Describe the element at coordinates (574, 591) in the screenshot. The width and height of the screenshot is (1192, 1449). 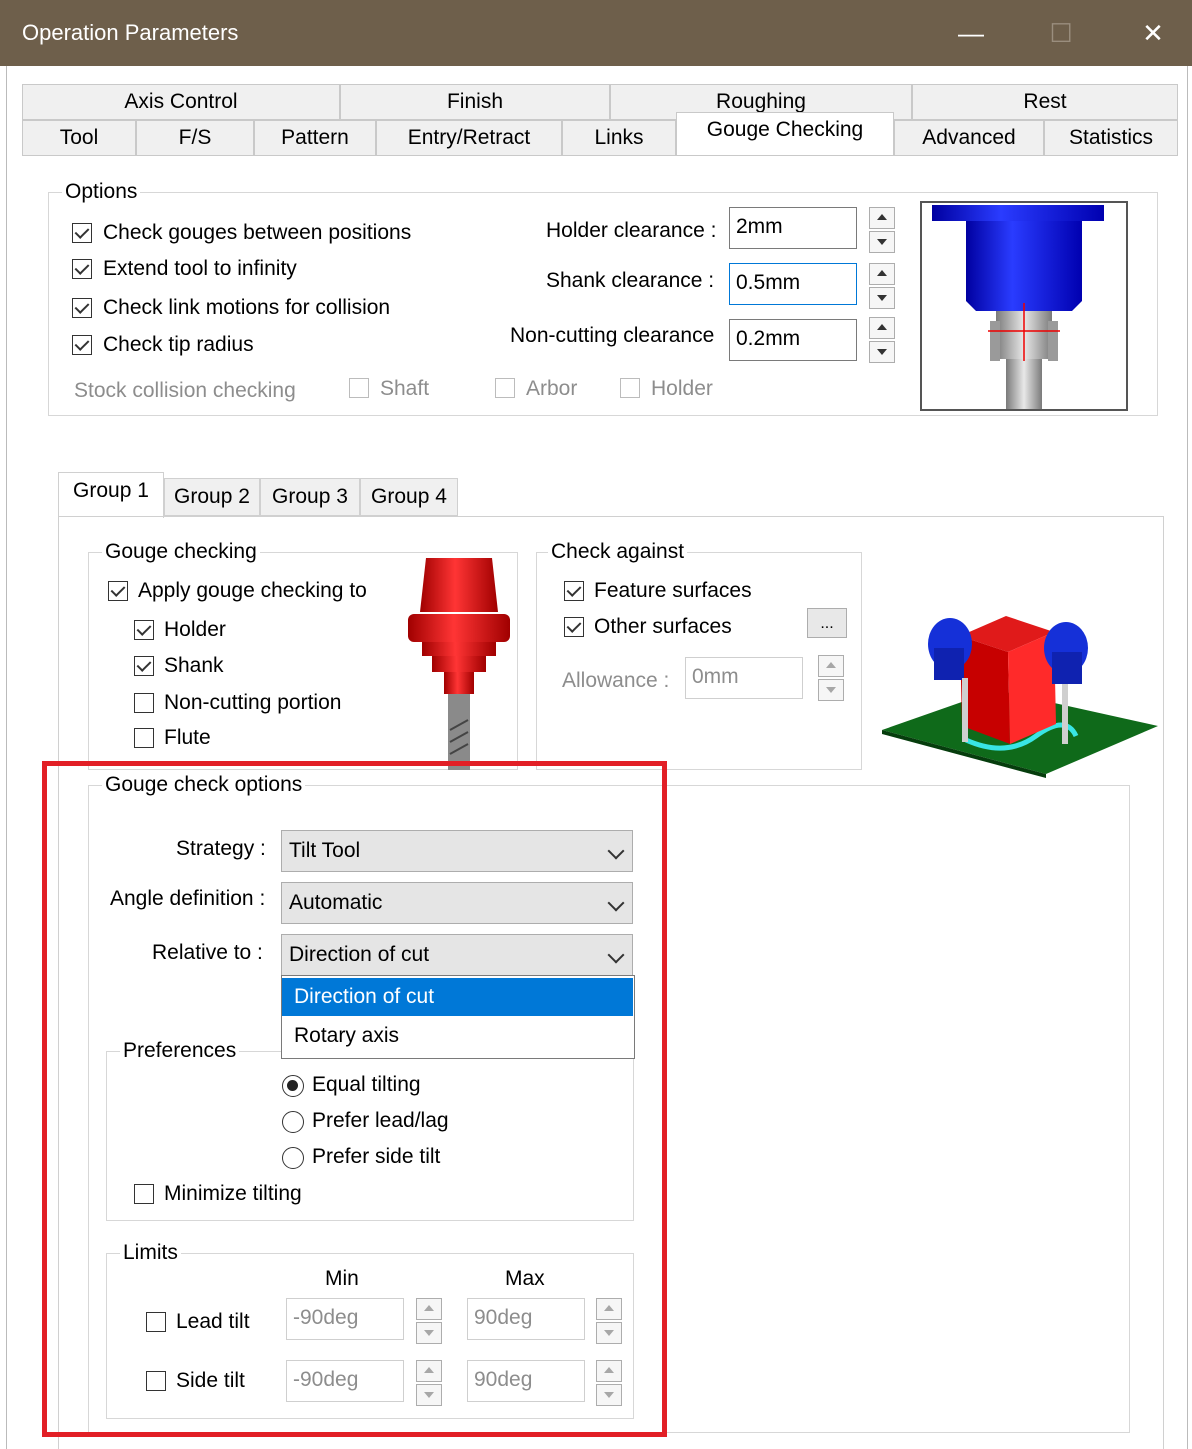
I see `feature-surfaces-checkbox` at that location.